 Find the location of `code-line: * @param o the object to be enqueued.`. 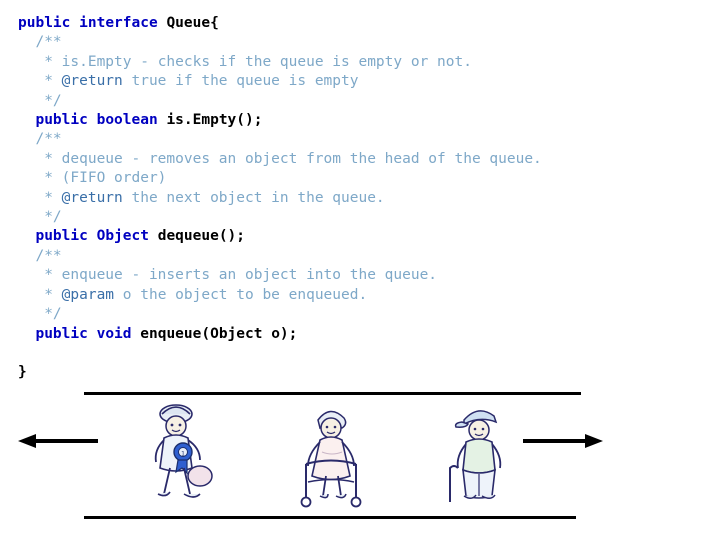

code-line: * @param o the object to be enqueued. is located at coordinates (280, 295).